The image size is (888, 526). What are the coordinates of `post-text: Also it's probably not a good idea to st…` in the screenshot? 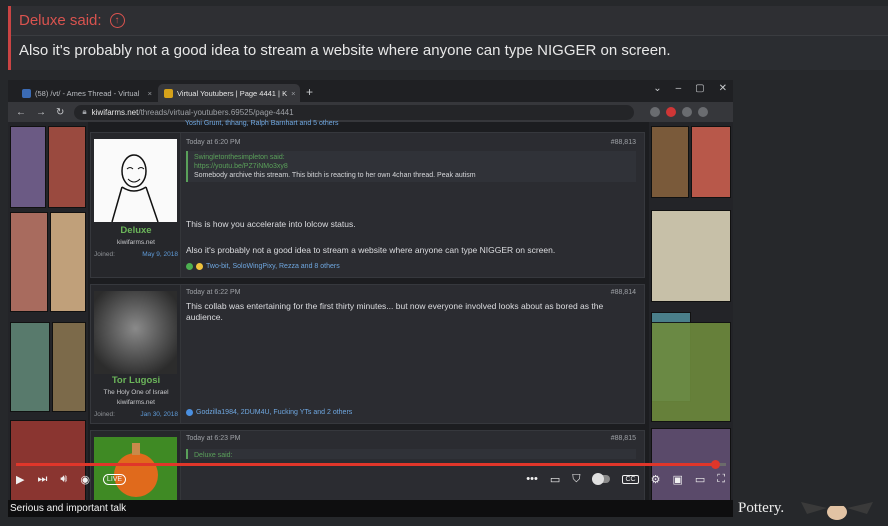 It's located at (371, 250).